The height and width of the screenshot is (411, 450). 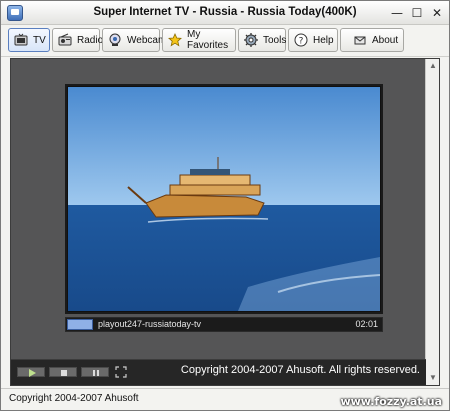 I want to click on play-button, so click(x=31, y=372).